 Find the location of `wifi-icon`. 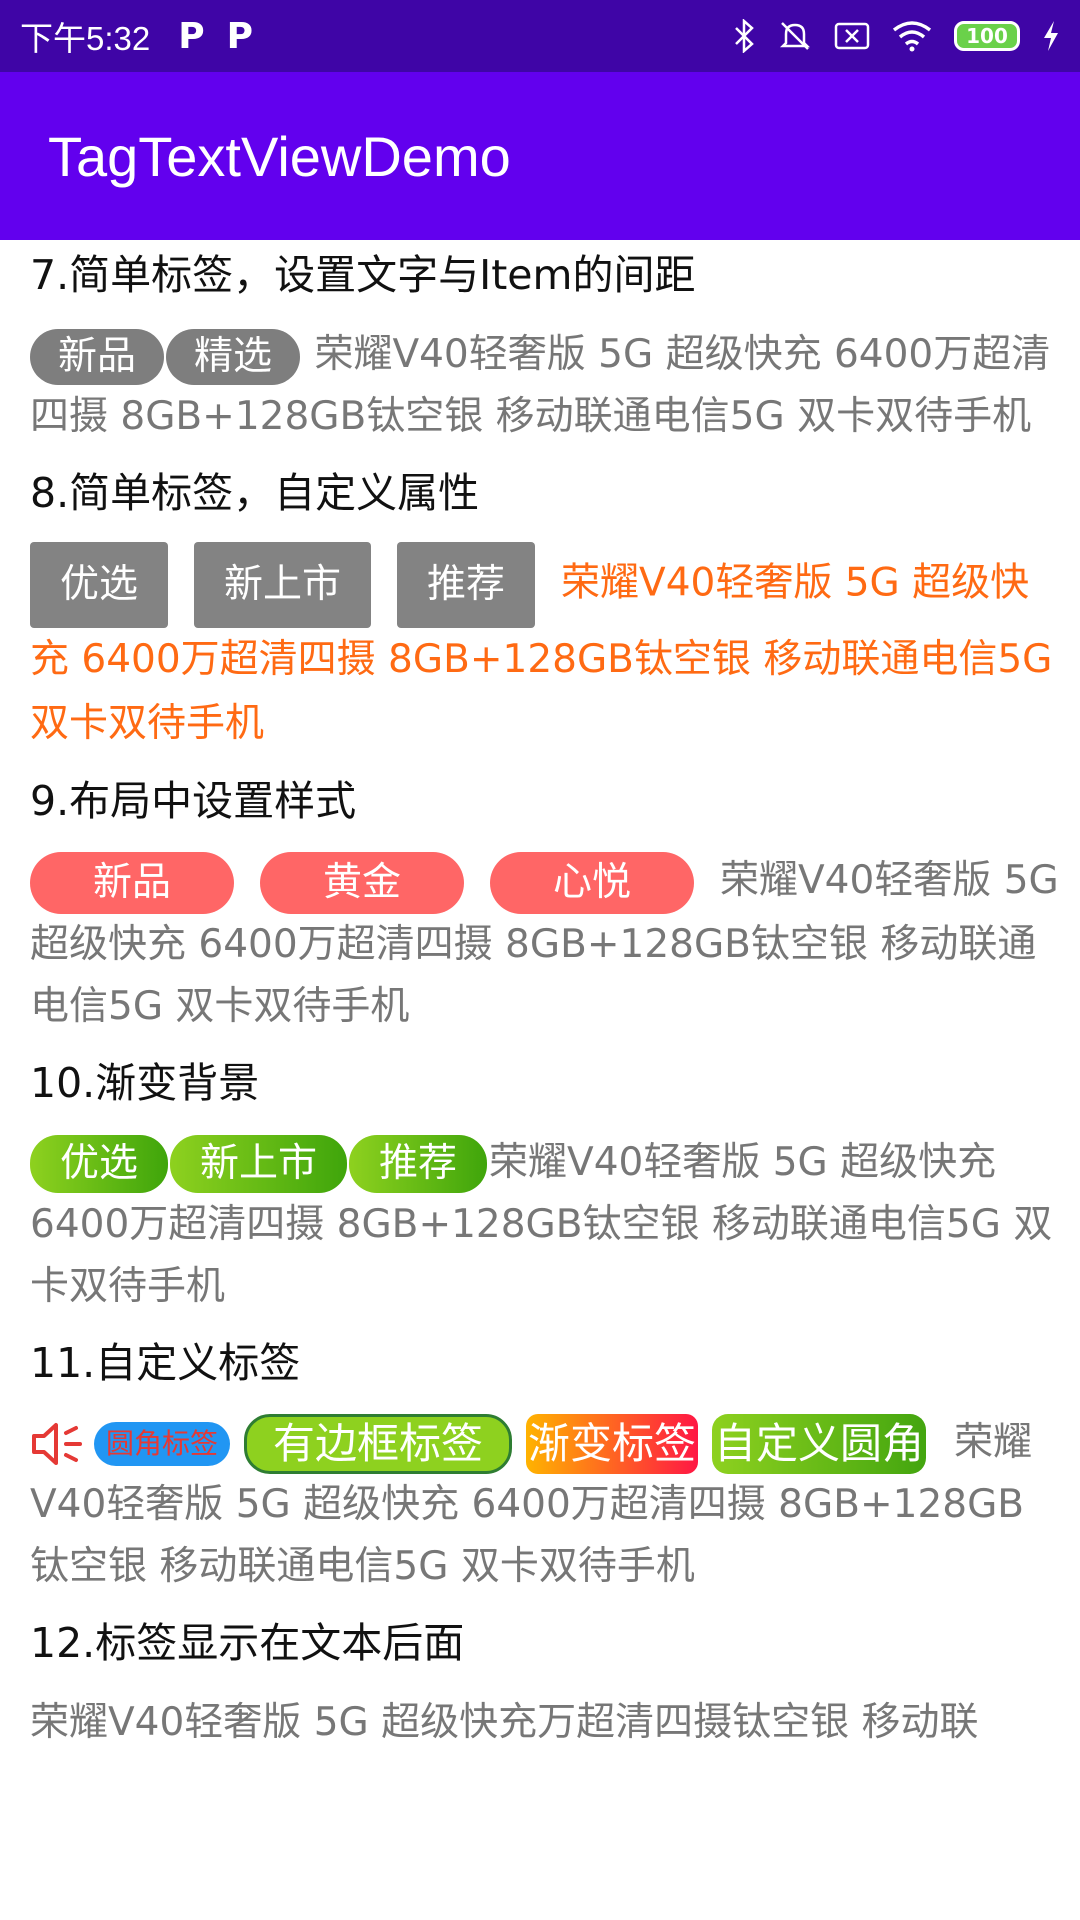

wifi-icon is located at coordinates (912, 36).